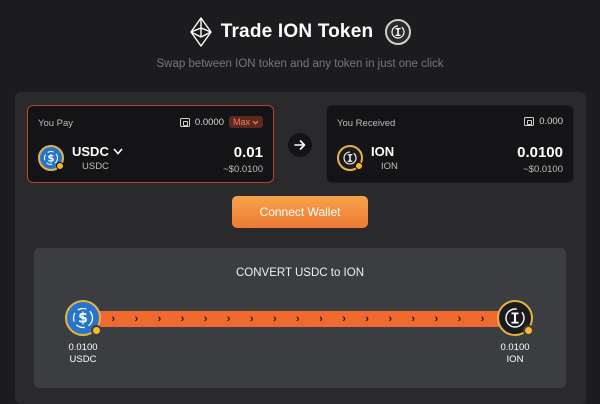  I want to click on receive-label: You Received, so click(366, 123).